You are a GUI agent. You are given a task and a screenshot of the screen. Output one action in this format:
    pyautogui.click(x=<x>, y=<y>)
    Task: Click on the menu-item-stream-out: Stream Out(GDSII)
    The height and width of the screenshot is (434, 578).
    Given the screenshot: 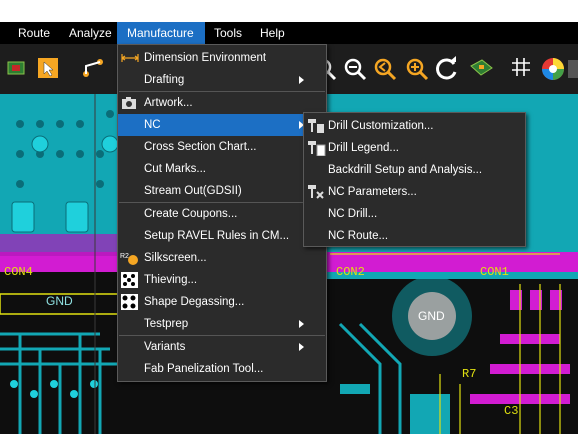 What is the action you would take?
    pyautogui.click(x=222, y=191)
    